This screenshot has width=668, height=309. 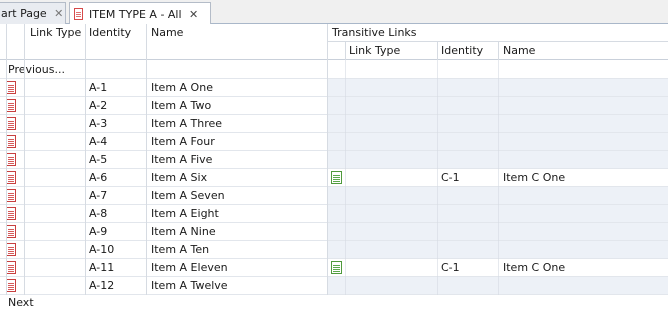 I want to click on name-cell: Item A One, so click(x=182, y=87).